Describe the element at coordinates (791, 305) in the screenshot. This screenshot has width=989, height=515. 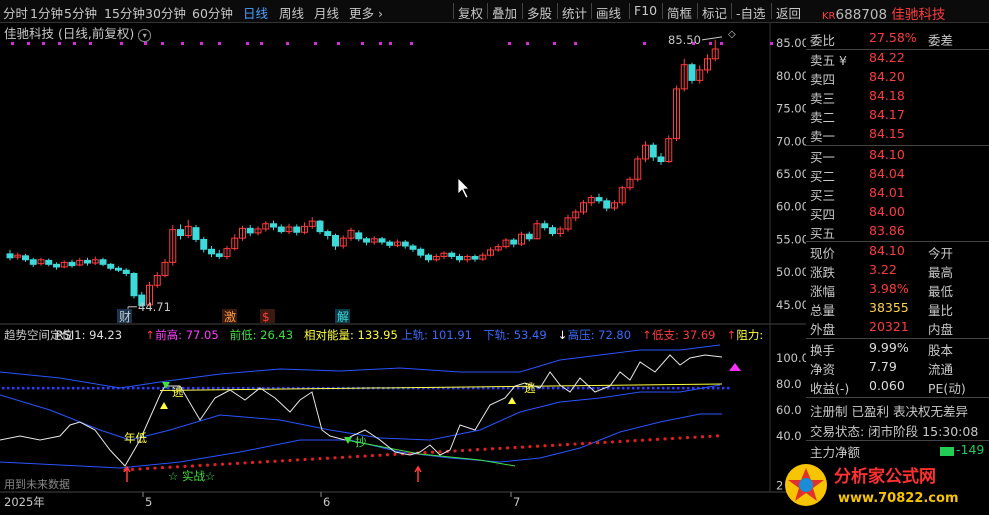
I see `price-tick: 45.00` at that location.